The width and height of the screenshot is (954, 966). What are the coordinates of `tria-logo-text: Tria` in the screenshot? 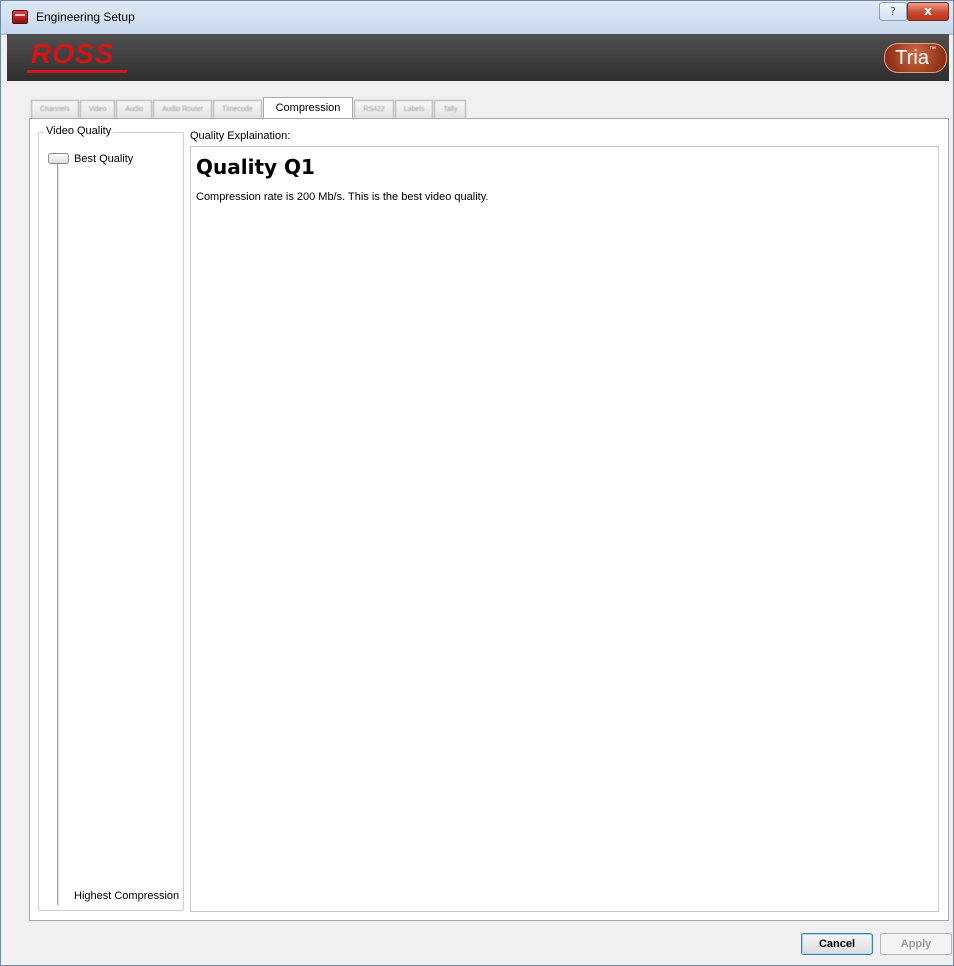 It's located at (912, 58).